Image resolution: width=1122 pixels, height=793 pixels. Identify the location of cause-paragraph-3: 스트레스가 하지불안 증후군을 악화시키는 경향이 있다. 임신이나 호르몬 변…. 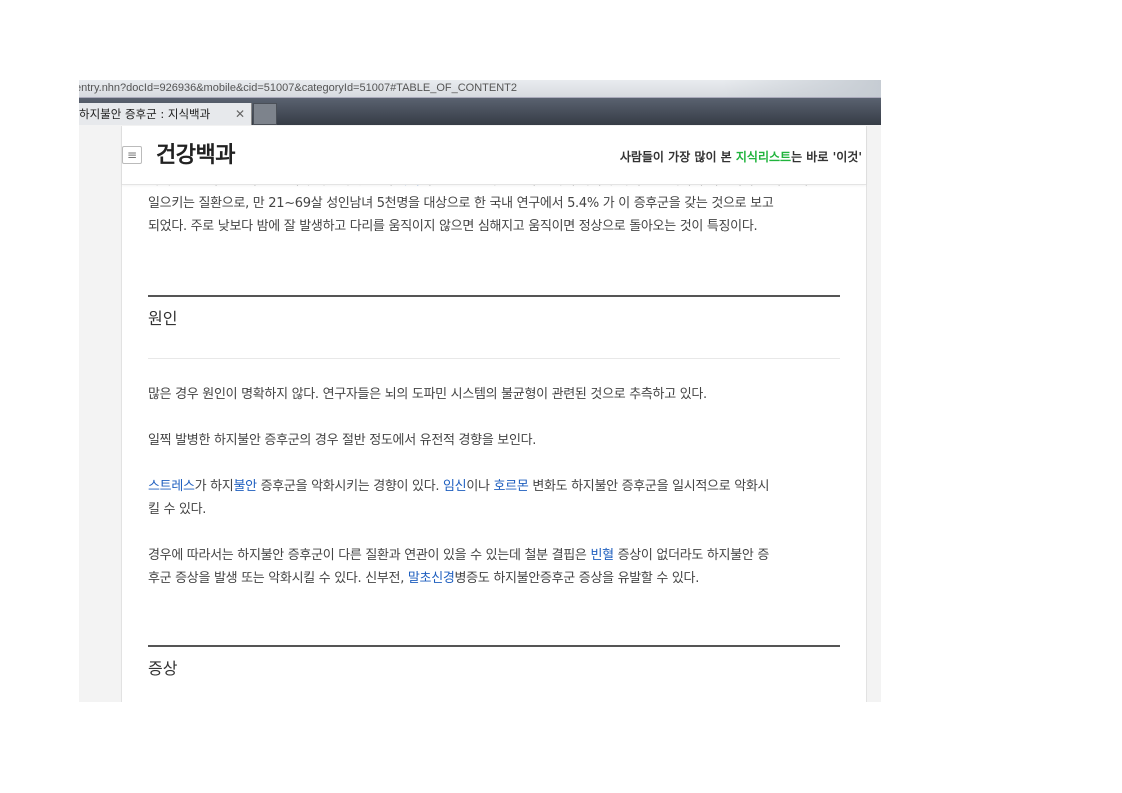
(459, 498).